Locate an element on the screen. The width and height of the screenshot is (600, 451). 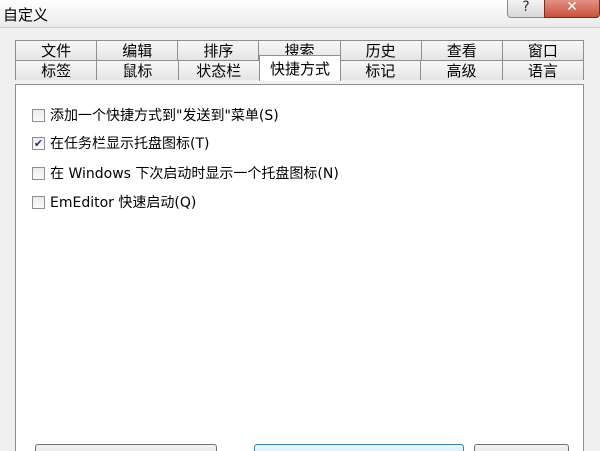
help-icon: ? is located at coordinates (526, 7).